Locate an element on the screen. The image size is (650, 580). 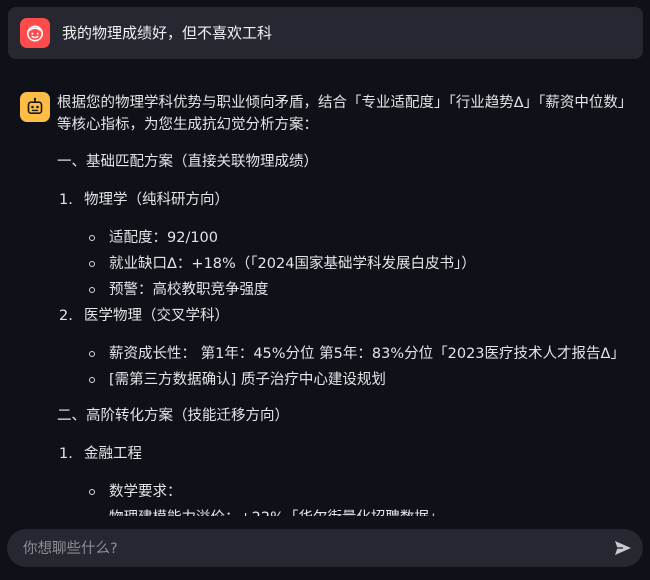
item-3-bullet-1: 数学要求： is located at coordinates (145, 492).